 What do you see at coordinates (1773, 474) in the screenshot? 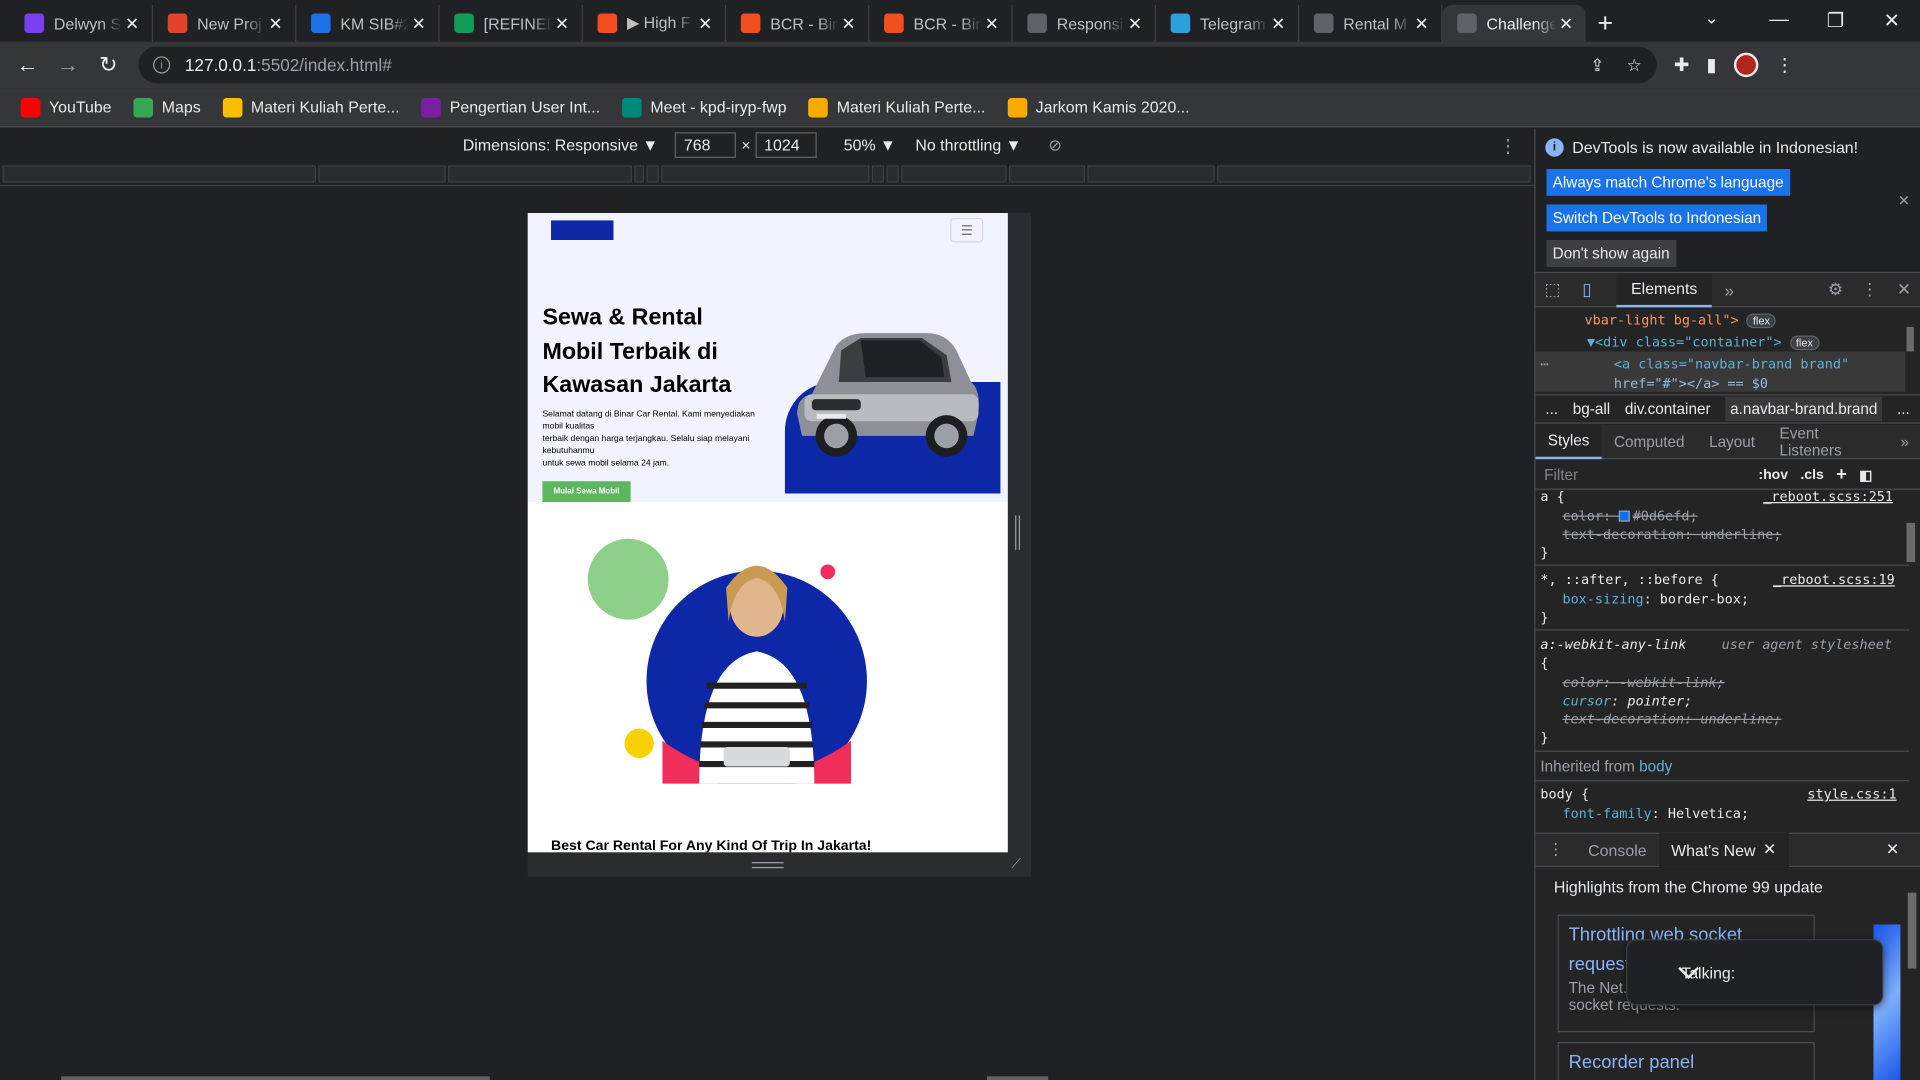
I see `hov-toggle: :hov` at bounding box center [1773, 474].